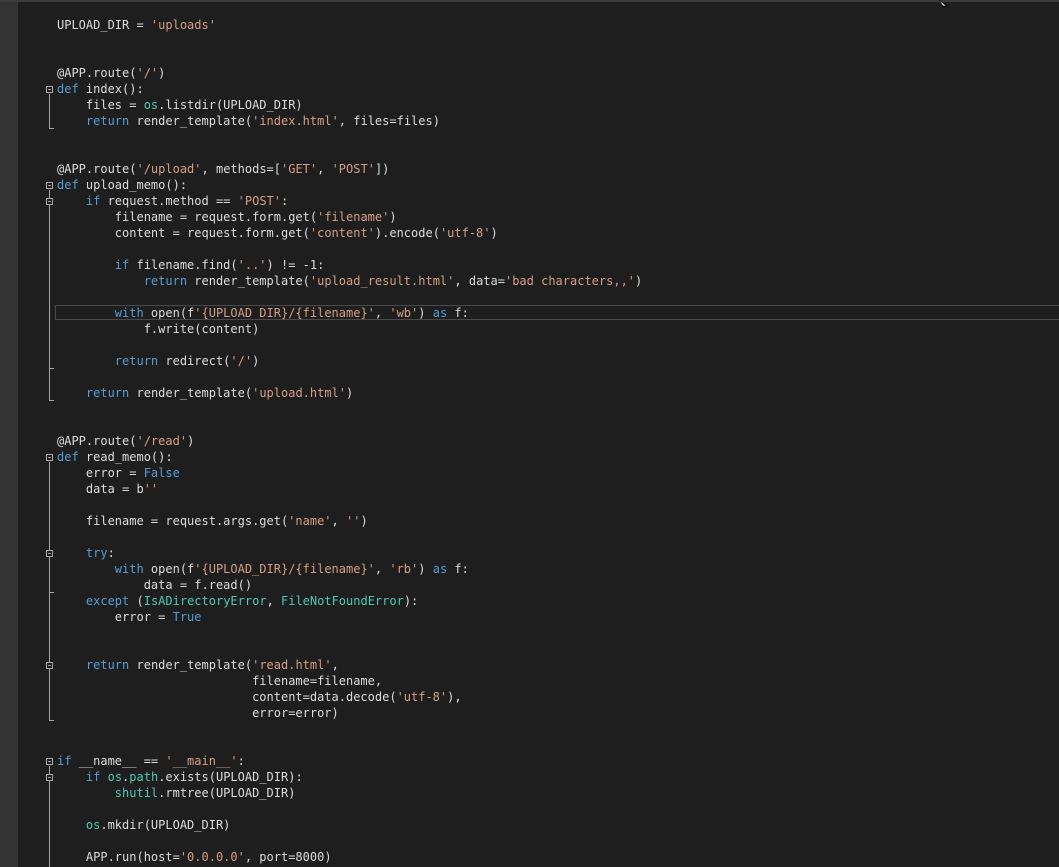 The height and width of the screenshot is (867, 1059). I want to click on code-token: .rmtree(UPLOAD_DIR), so click(227, 793).